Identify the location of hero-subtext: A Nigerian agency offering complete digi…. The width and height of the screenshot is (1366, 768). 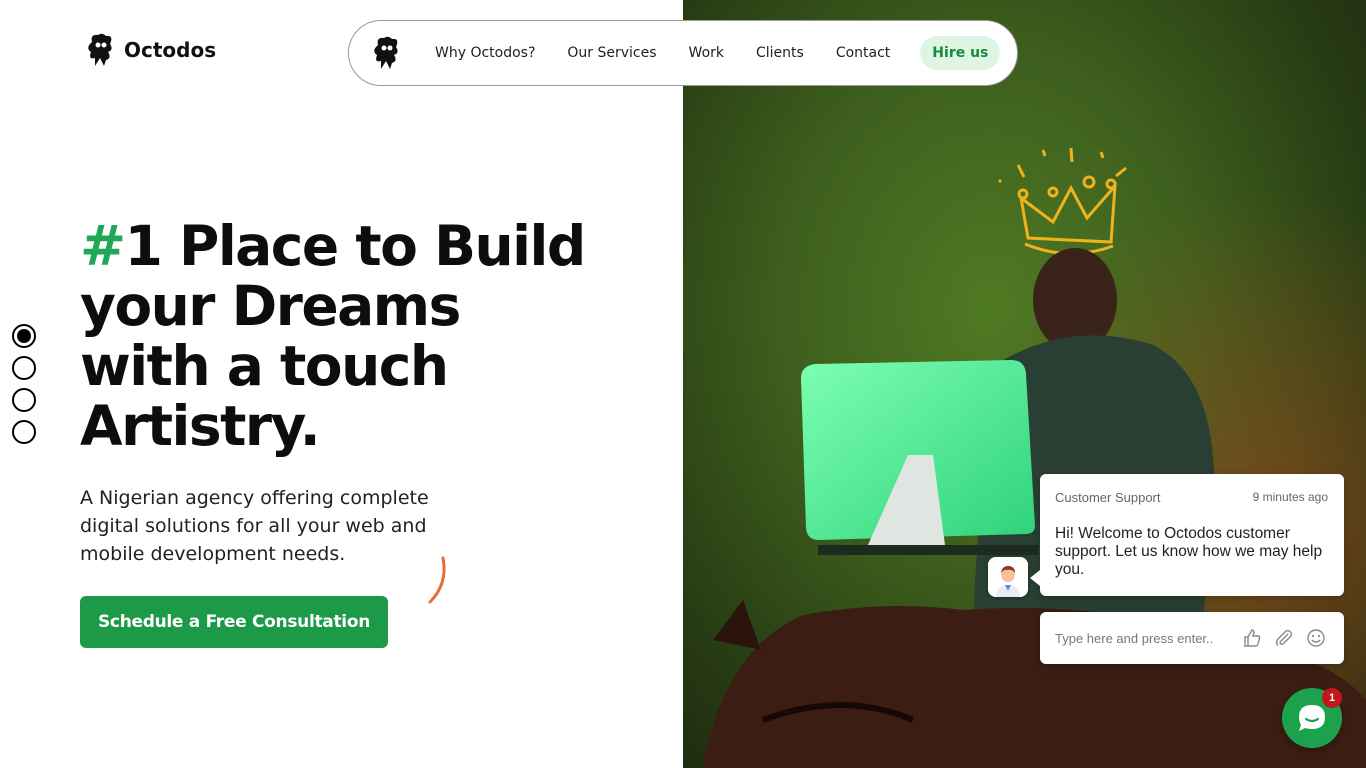
(254, 526).